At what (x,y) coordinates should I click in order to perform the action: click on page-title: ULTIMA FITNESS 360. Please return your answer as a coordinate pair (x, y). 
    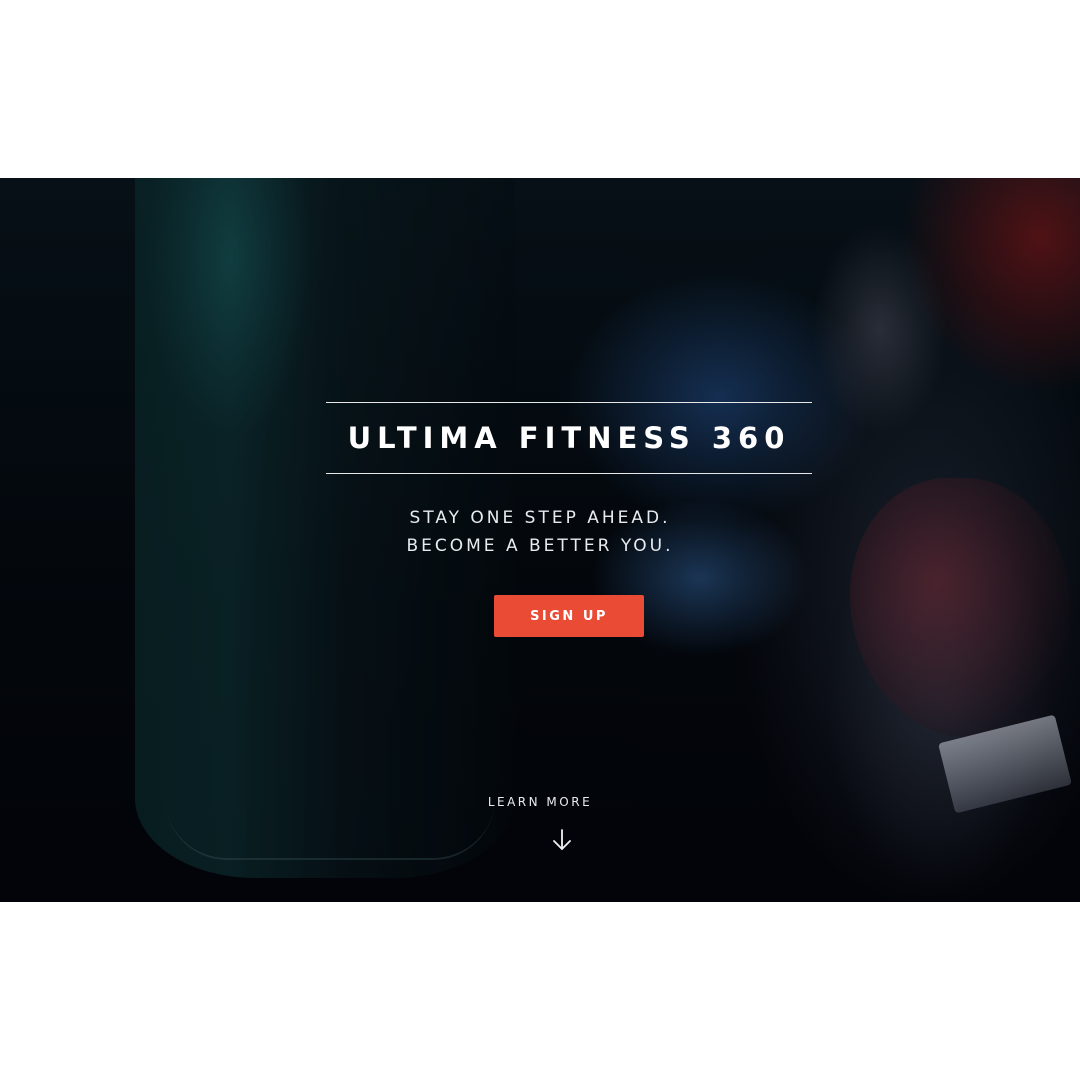
    Looking at the image, I should click on (569, 438).